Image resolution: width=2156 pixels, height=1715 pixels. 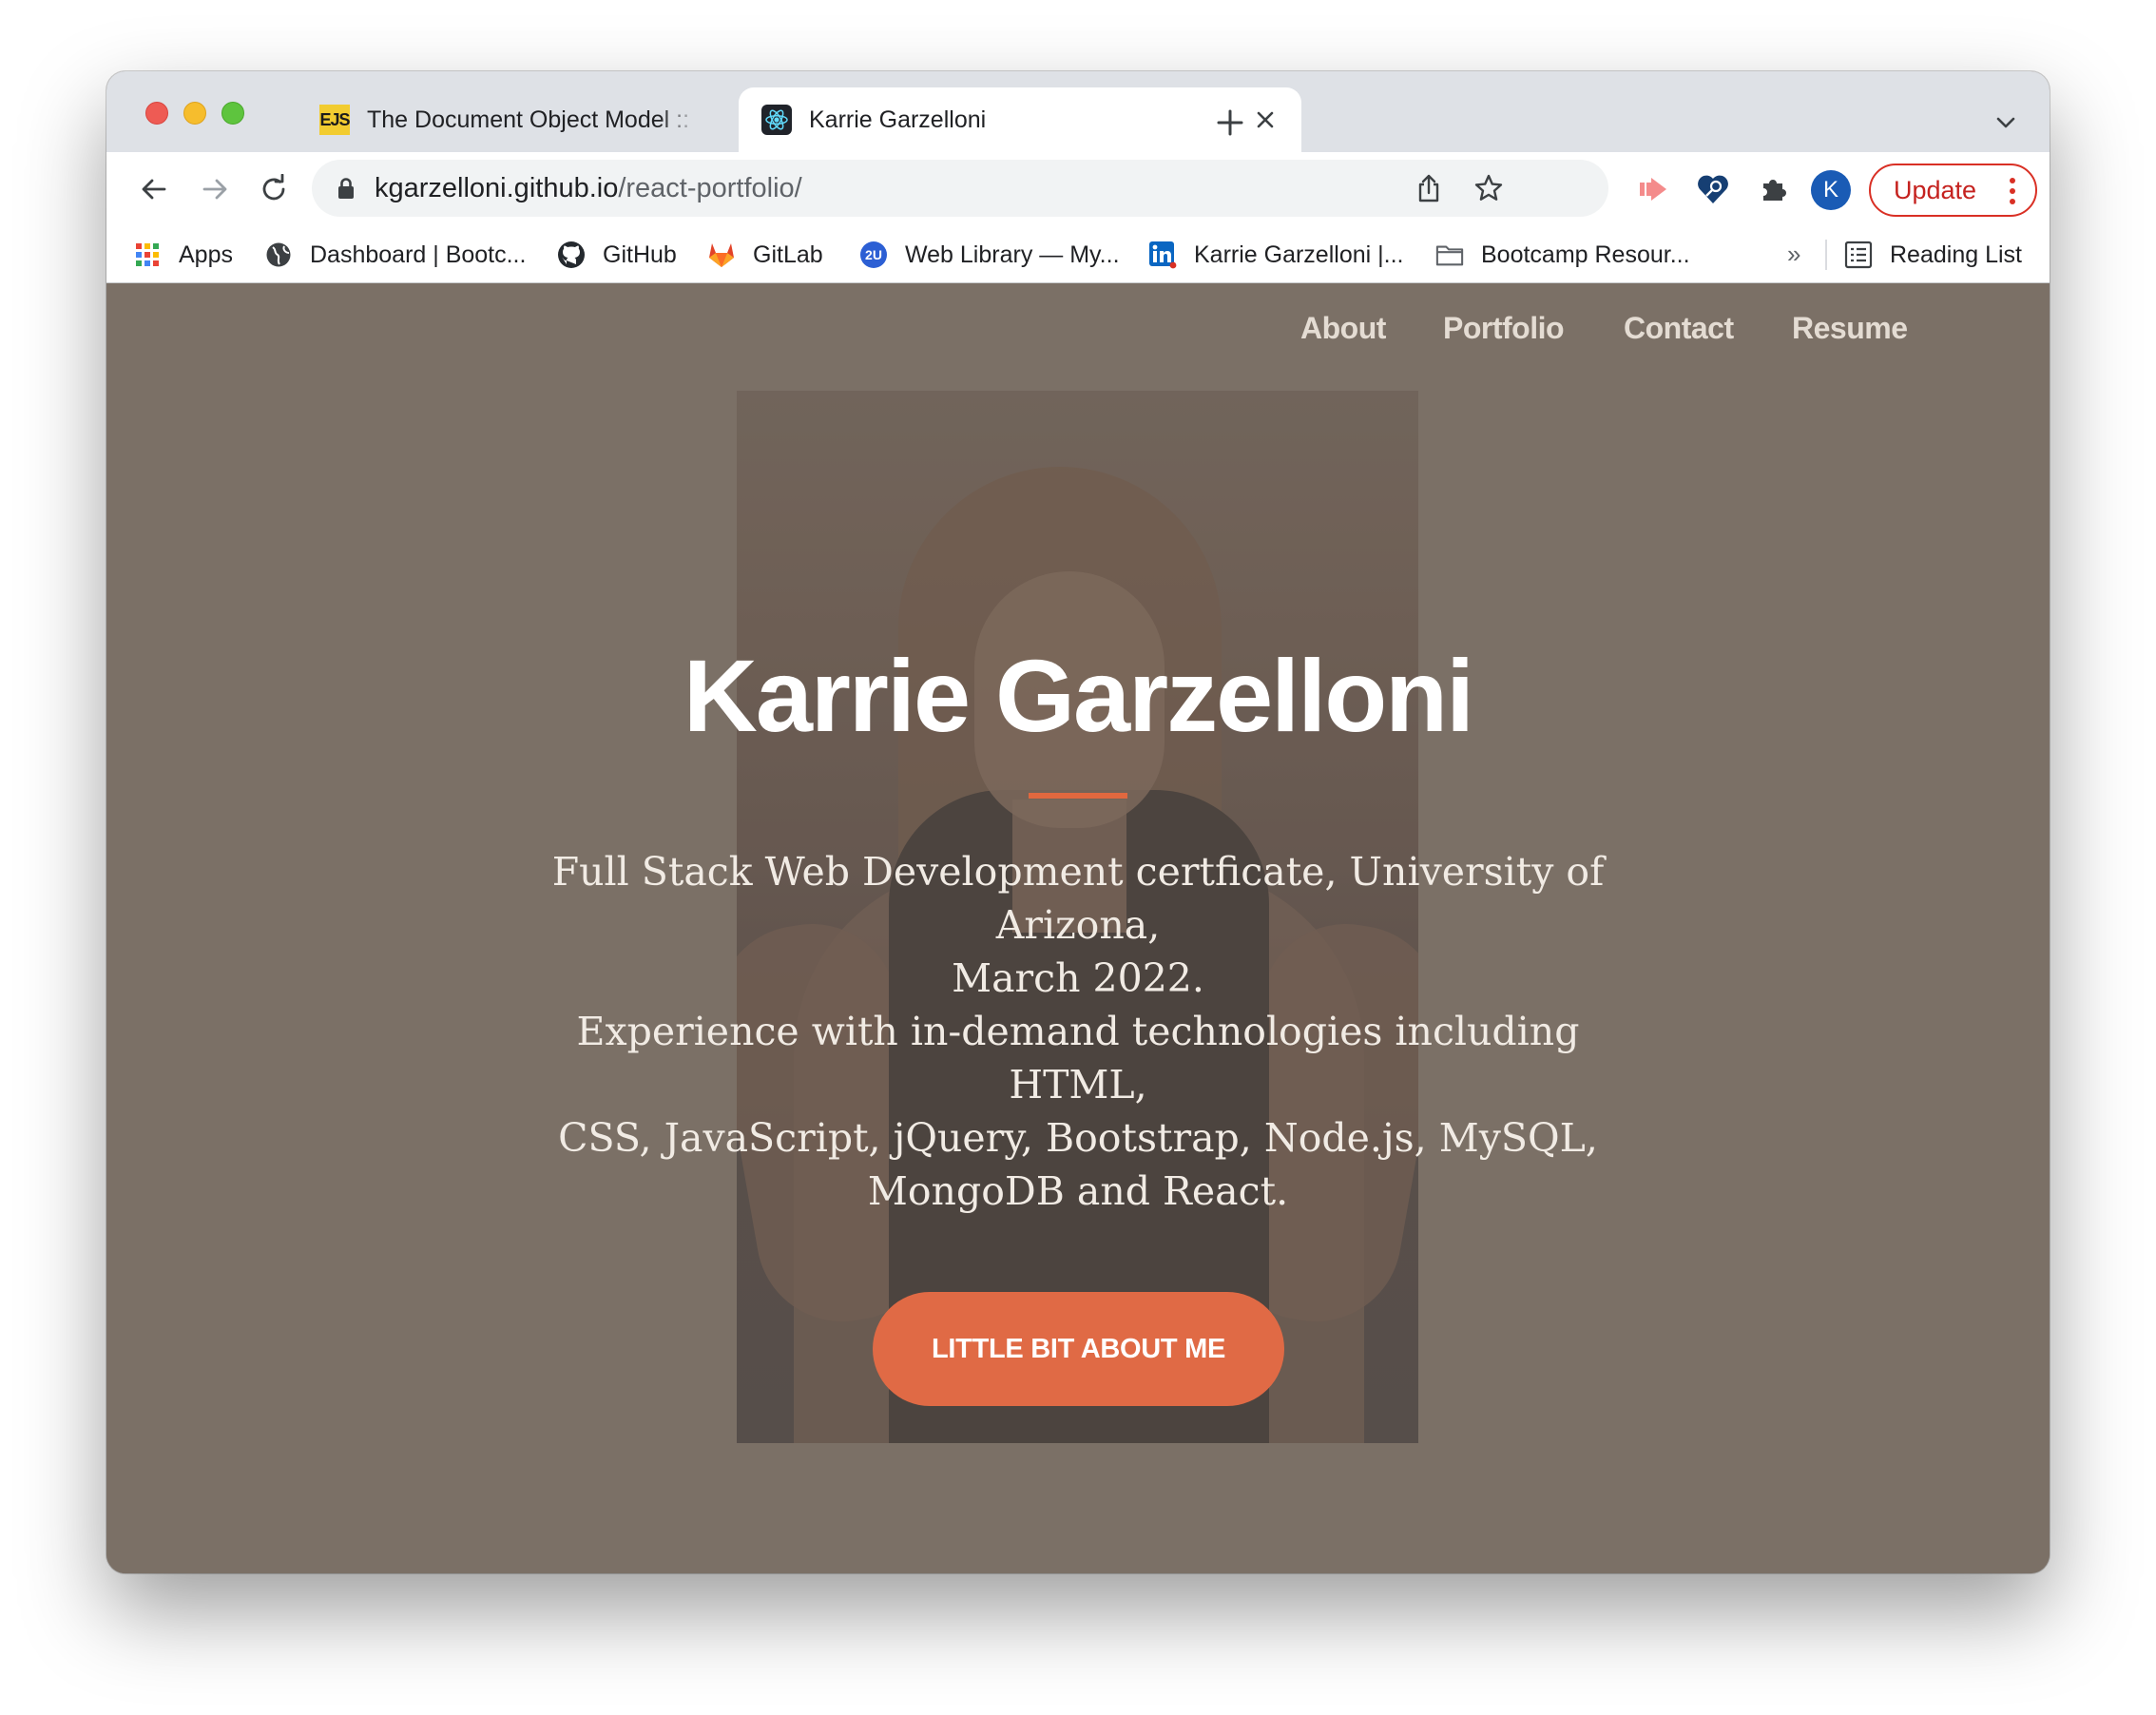 I want to click on back-arrow-icon, so click(x=154, y=189).